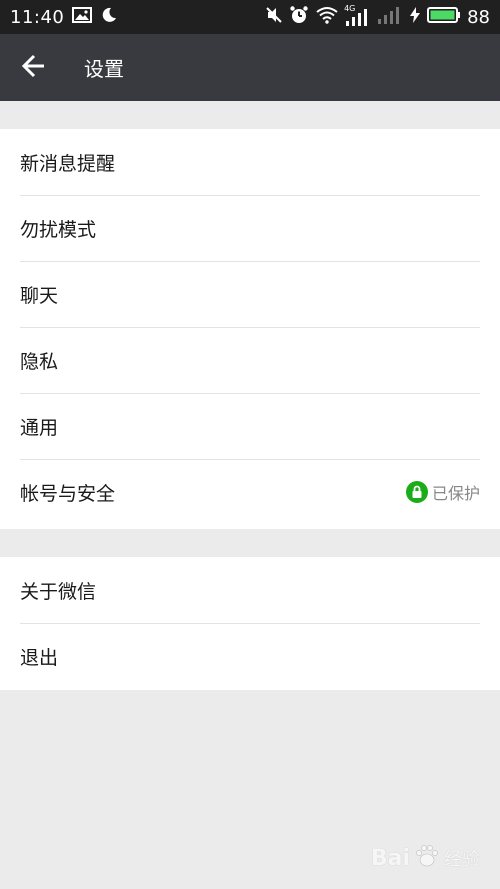  I want to click on back-button, so click(34, 67).